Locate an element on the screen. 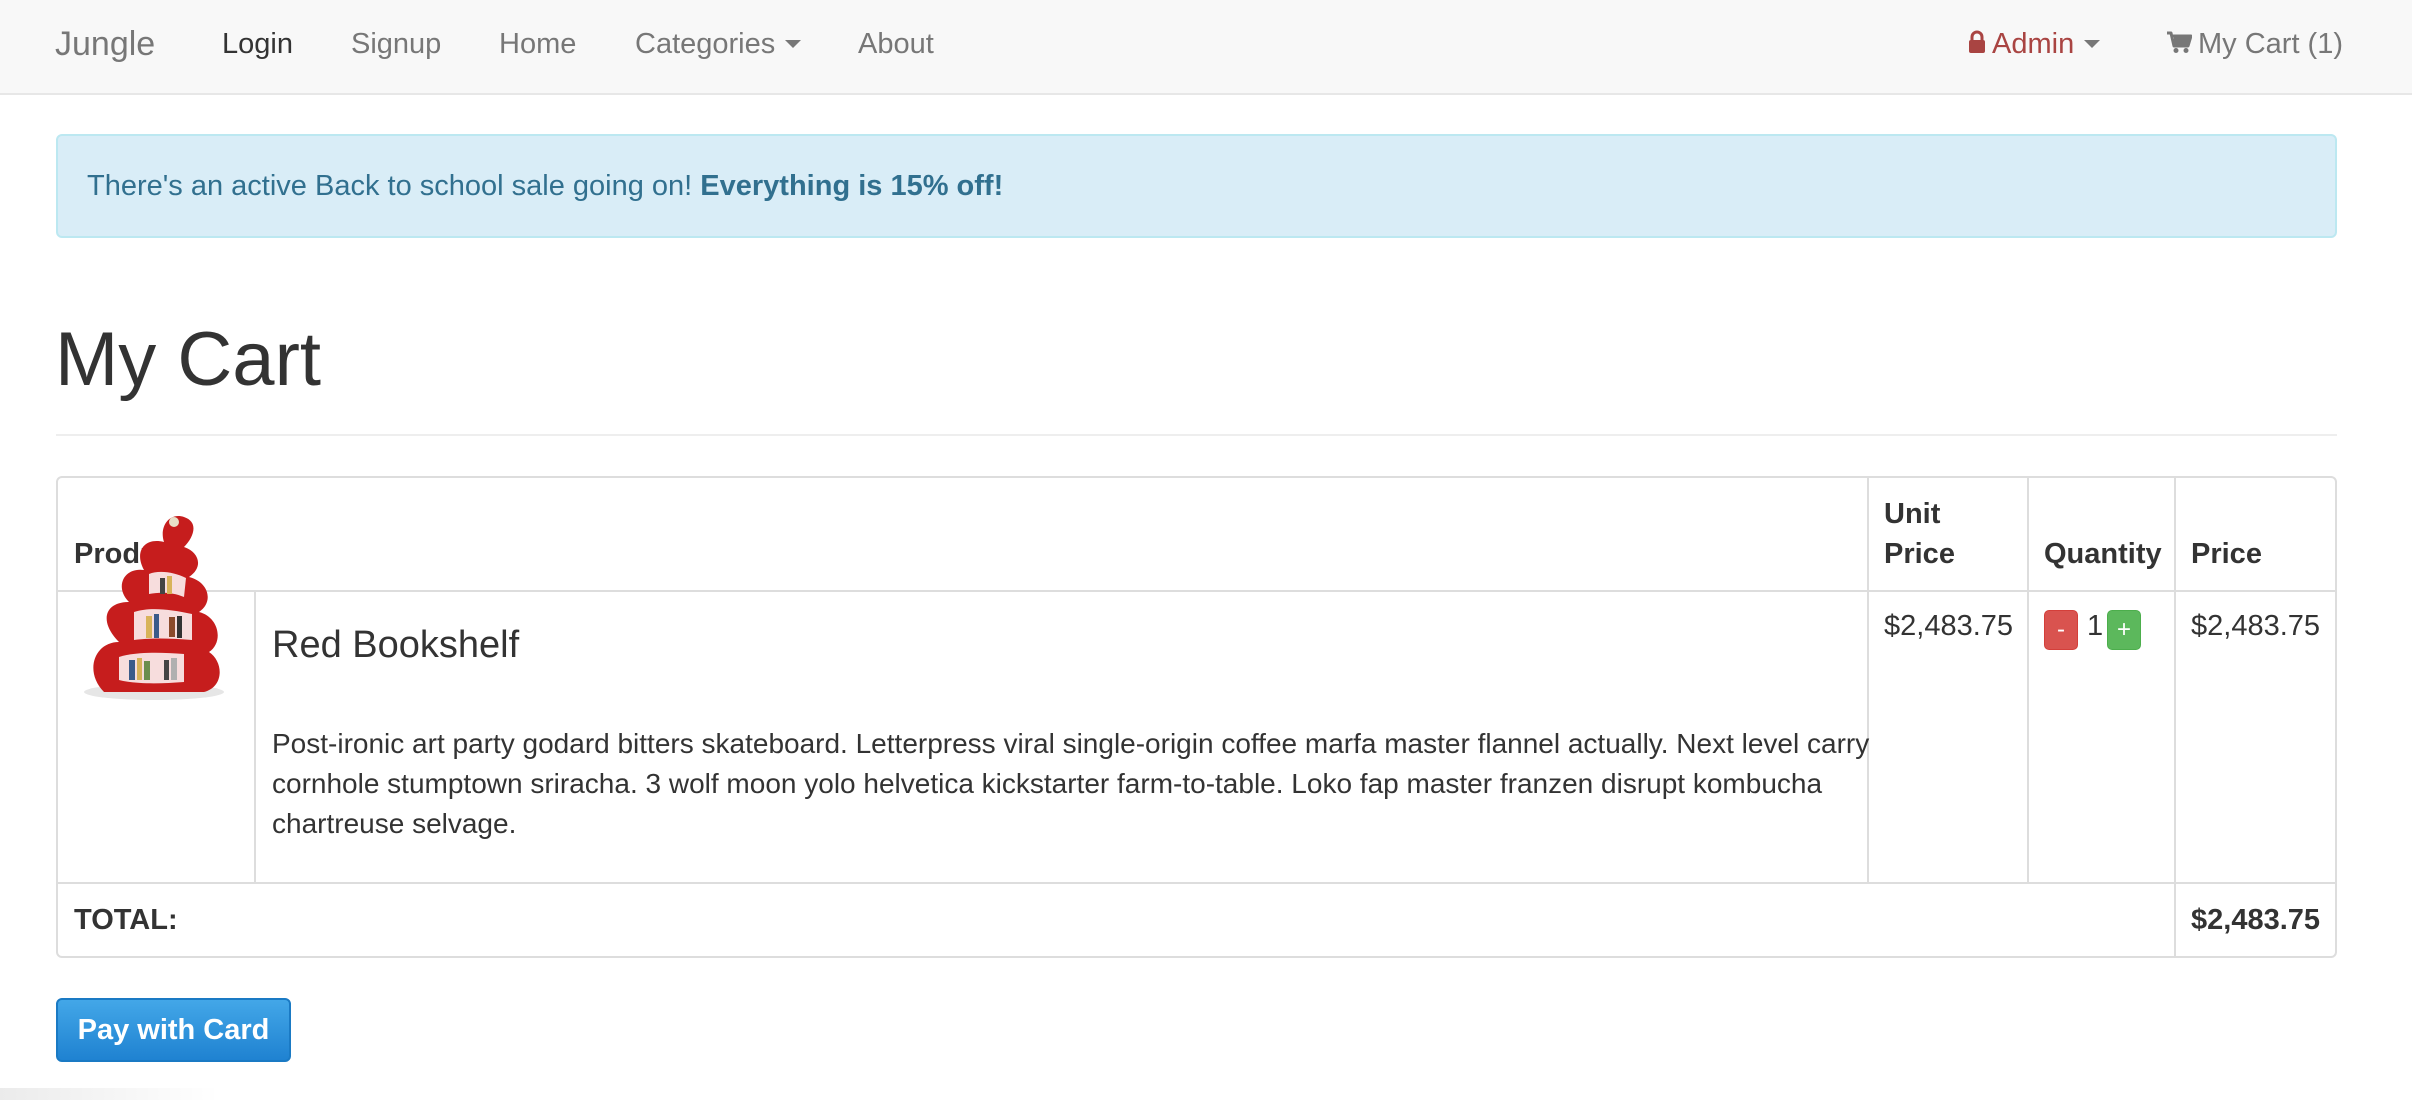  nav-login-link: Login is located at coordinates (257, 44).